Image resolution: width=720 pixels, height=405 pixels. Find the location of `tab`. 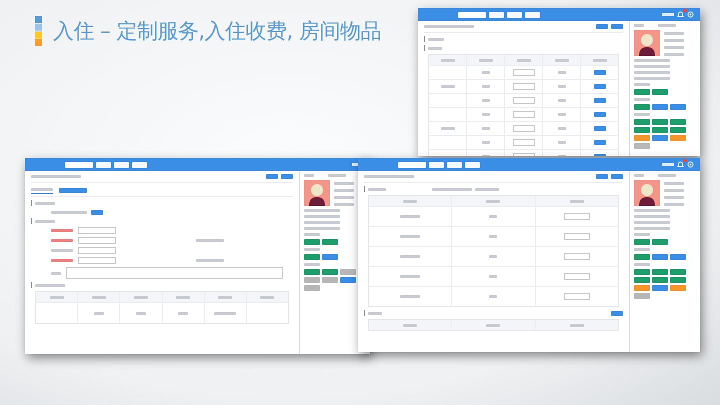

tab is located at coordinates (42, 190).